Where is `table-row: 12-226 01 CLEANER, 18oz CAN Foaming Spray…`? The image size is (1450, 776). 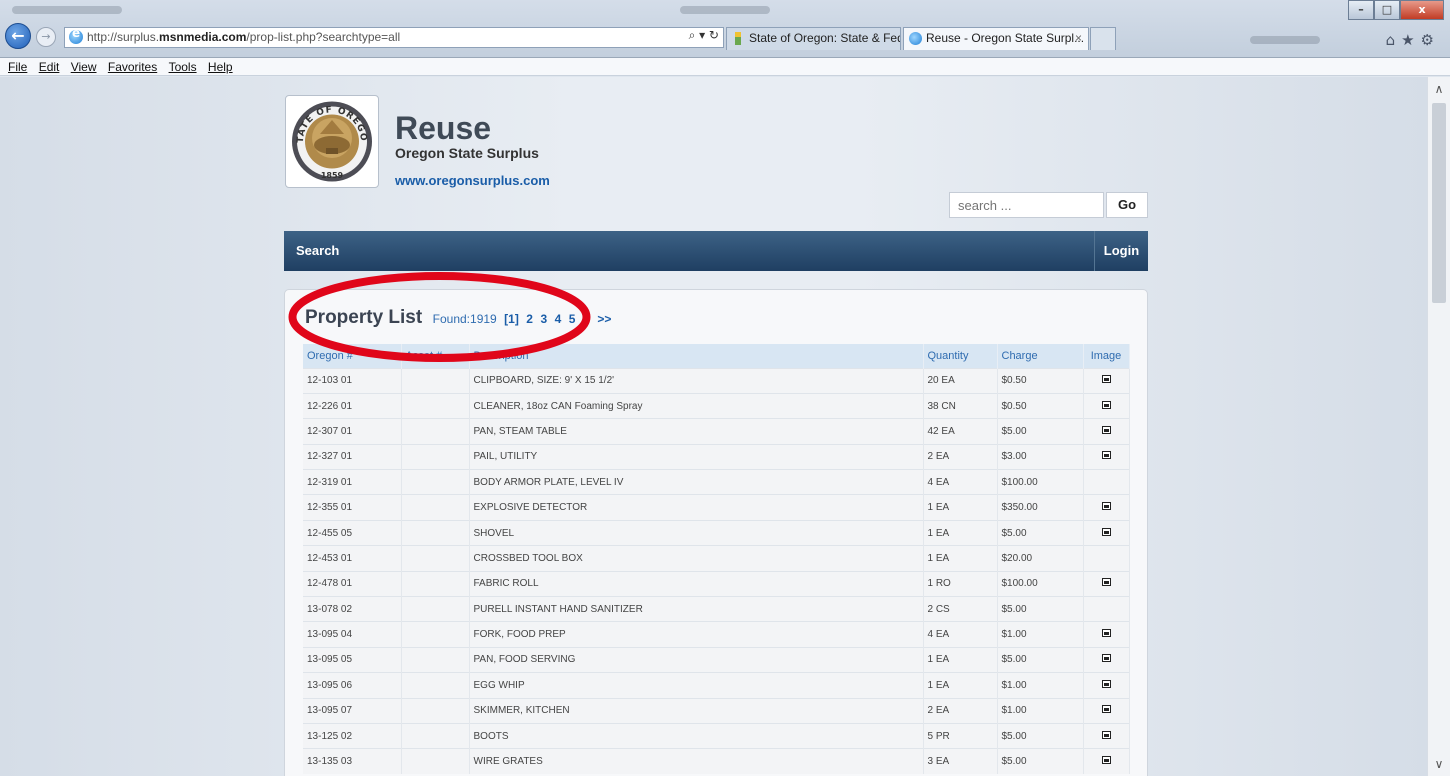 table-row: 12-226 01 CLEANER, 18oz CAN Foaming Spray… is located at coordinates (716, 405).